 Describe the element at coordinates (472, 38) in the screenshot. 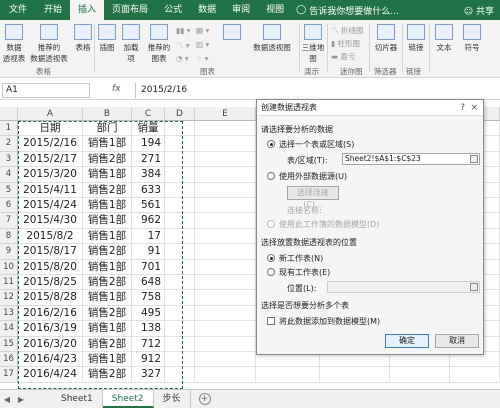

I see `symbol-button: 符号` at that location.